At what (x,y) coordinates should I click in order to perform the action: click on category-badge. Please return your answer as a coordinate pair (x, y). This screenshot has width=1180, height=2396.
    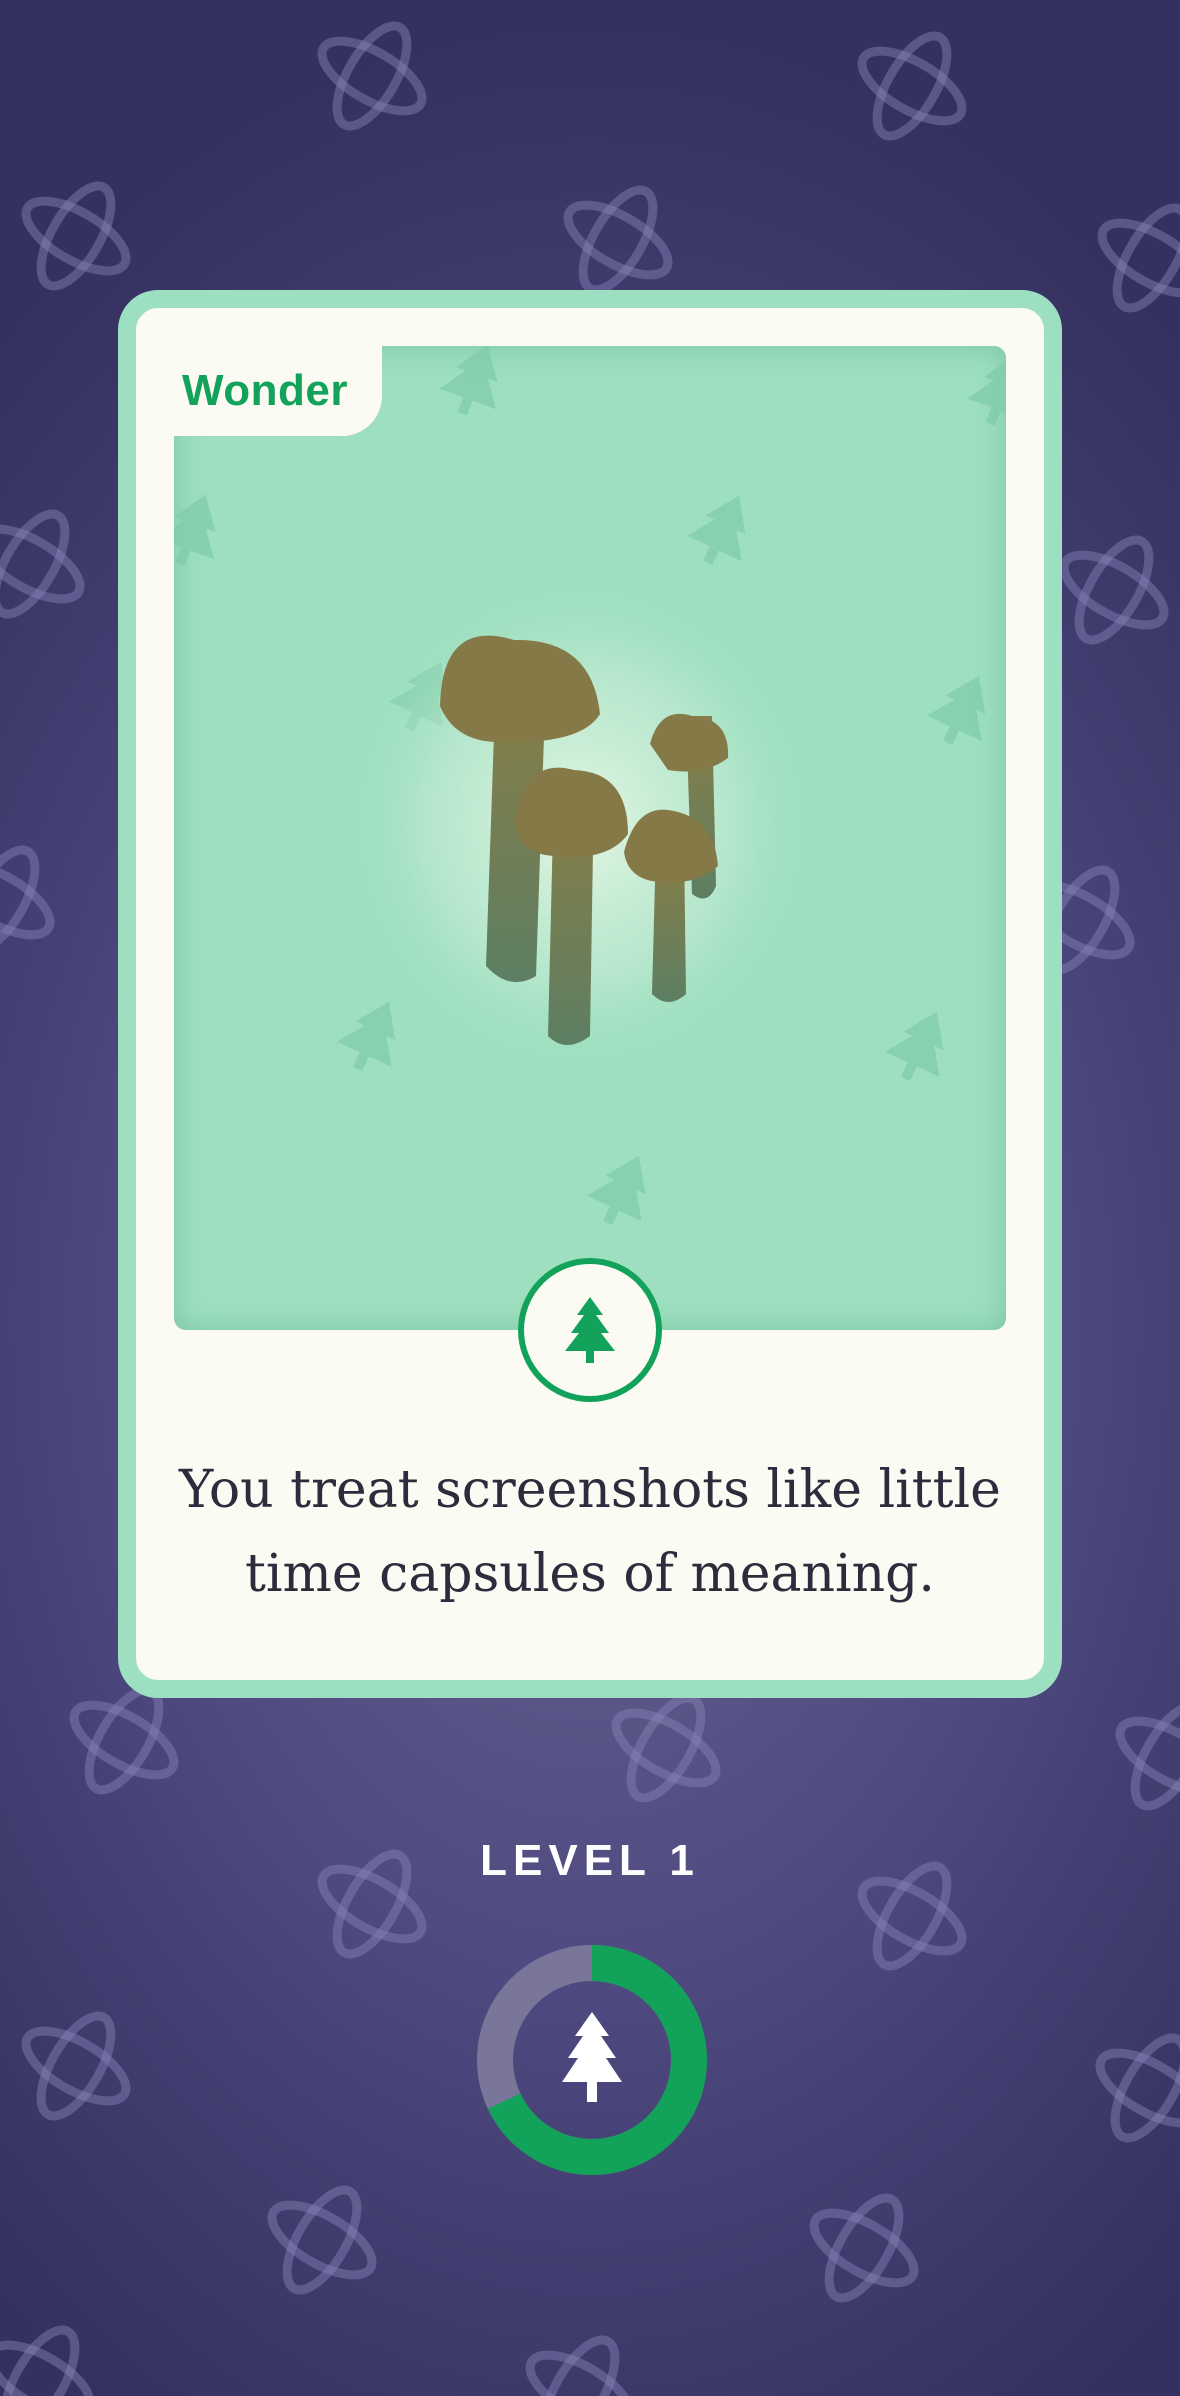
    Looking at the image, I should click on (590, 1330).